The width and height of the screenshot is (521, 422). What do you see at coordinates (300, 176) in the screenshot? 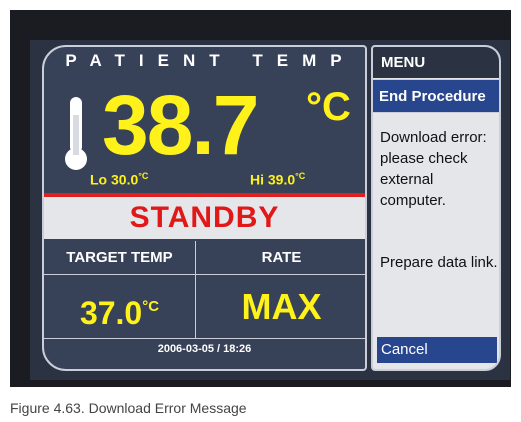
I see `hi-unit: °C` at bounding box center [300, 176].